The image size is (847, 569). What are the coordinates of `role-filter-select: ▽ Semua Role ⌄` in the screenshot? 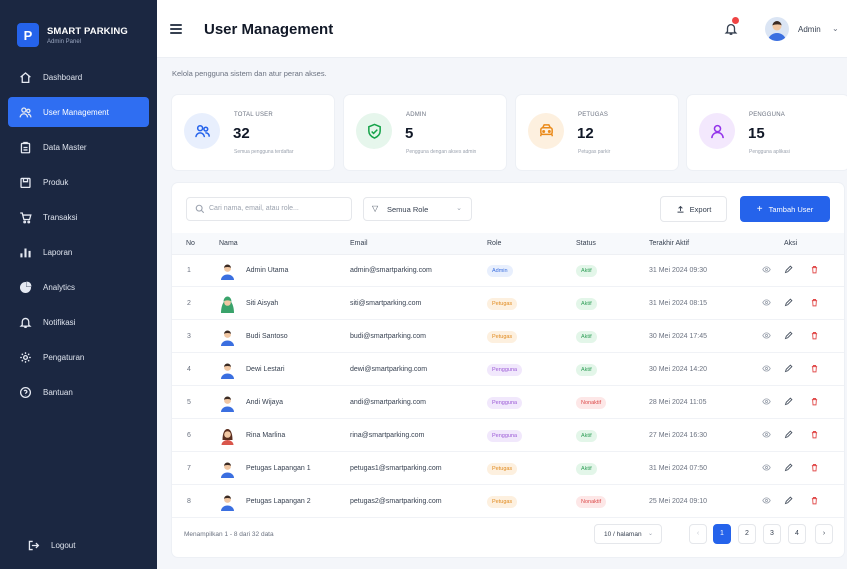 It's located at (417, 209).